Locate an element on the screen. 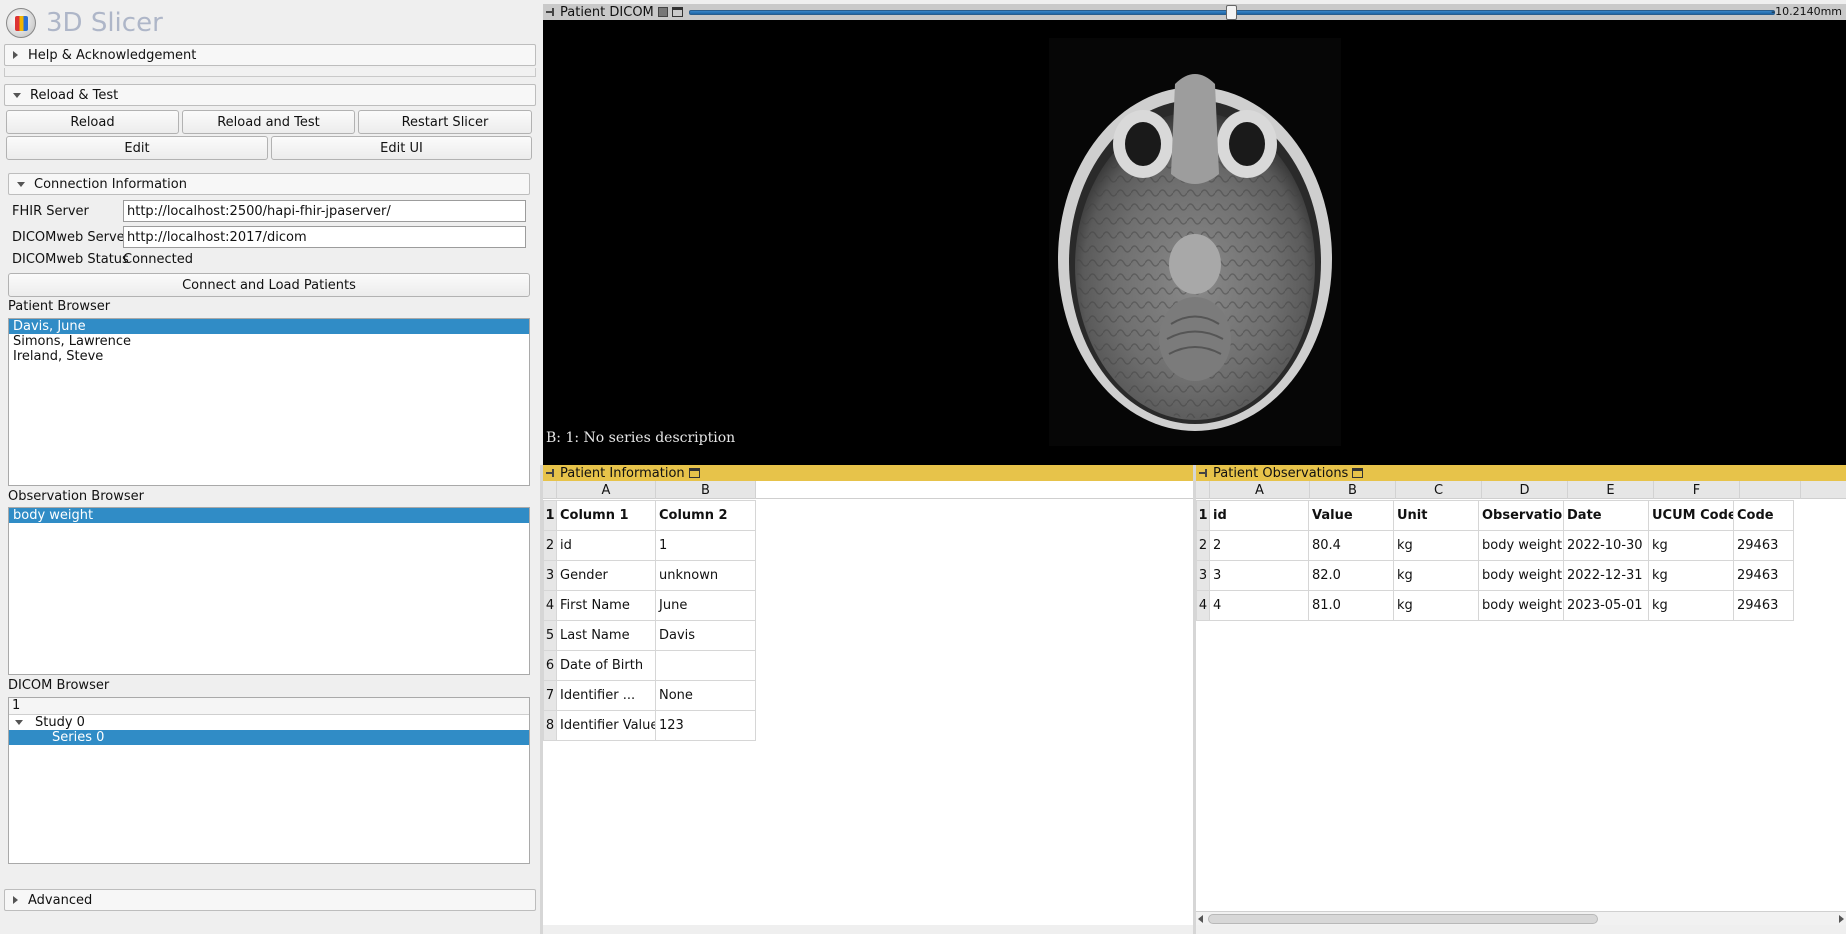  table-cell: Gender is located at coordinates (606, 575).